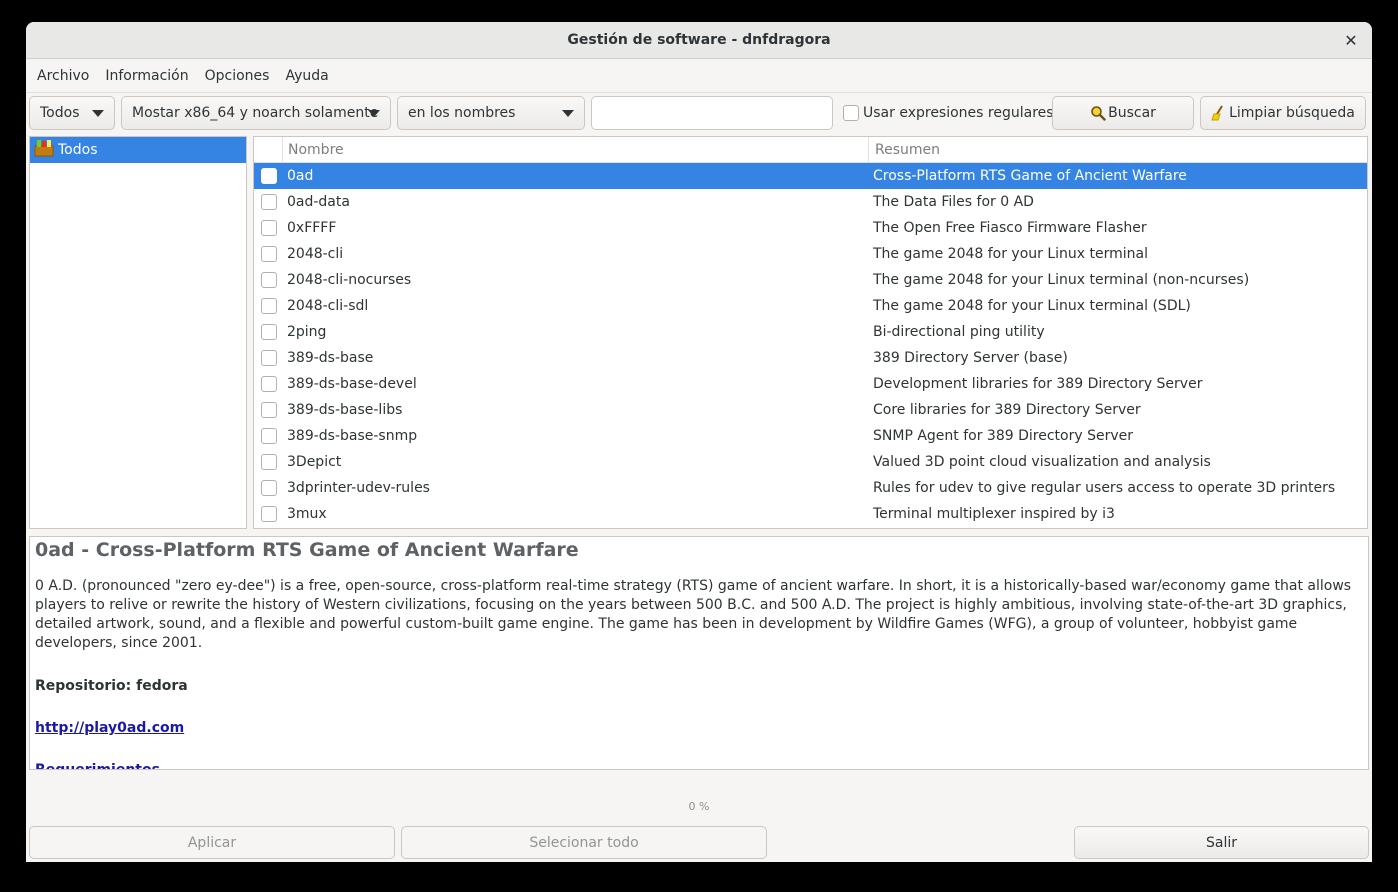  Describe the element at coordinates (576, 149) in the screenshot. I see `header-name: Nombre` at that location.